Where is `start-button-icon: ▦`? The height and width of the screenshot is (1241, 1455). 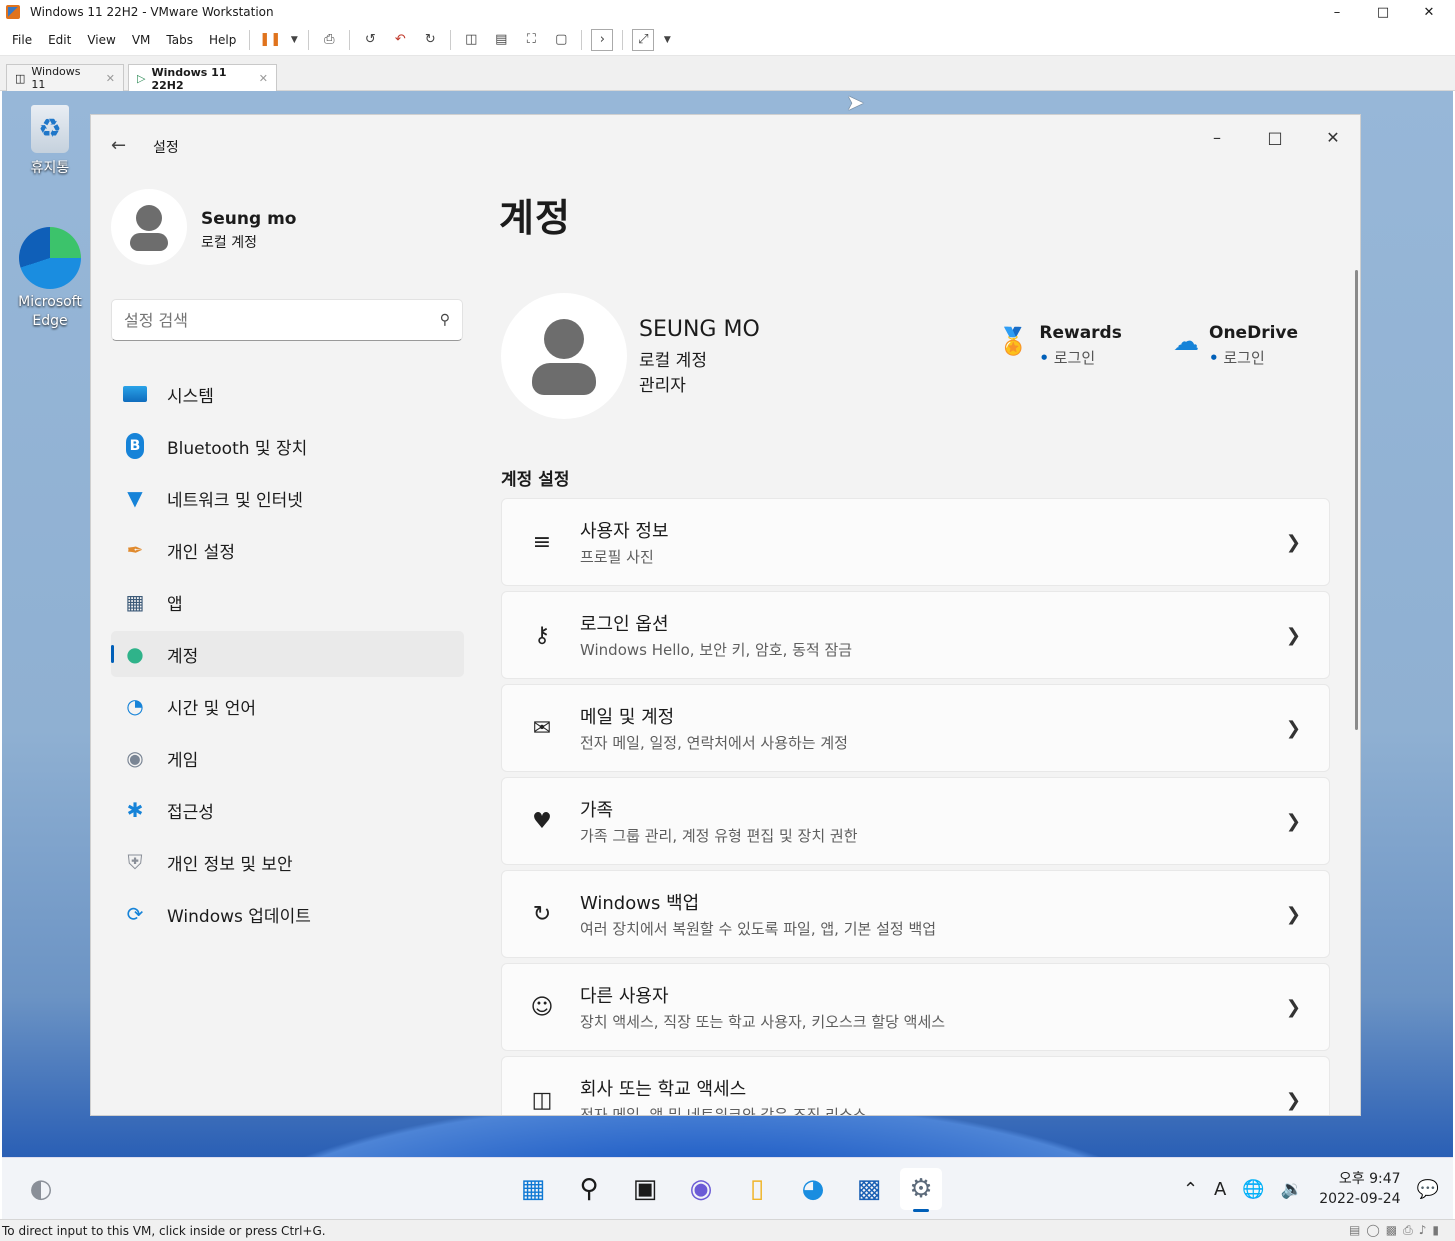 start-button-icon: ▦ is located at coordinates (533, 1189).